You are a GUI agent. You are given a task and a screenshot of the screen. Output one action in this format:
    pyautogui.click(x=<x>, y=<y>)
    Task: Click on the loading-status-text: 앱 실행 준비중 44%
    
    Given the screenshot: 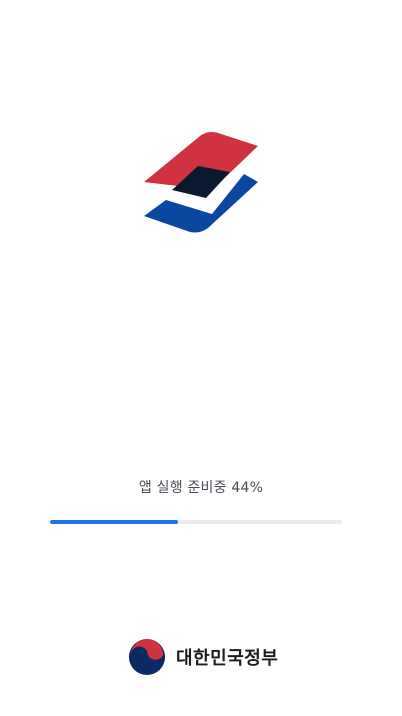 What is the action you would take?
    pyautogui.click(x=201, y=488)
    